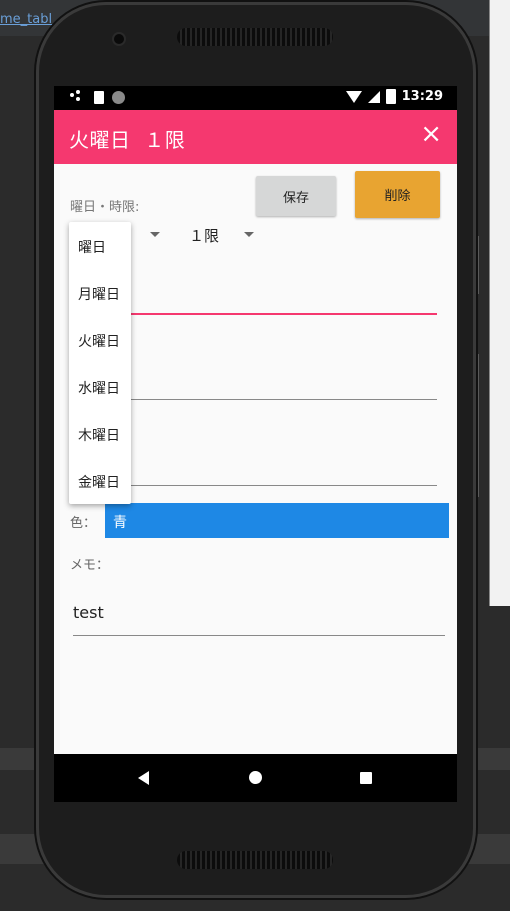 This screenshot has width=510, height=911. I want to click on day-option: 金曜日, so click(99, 482).